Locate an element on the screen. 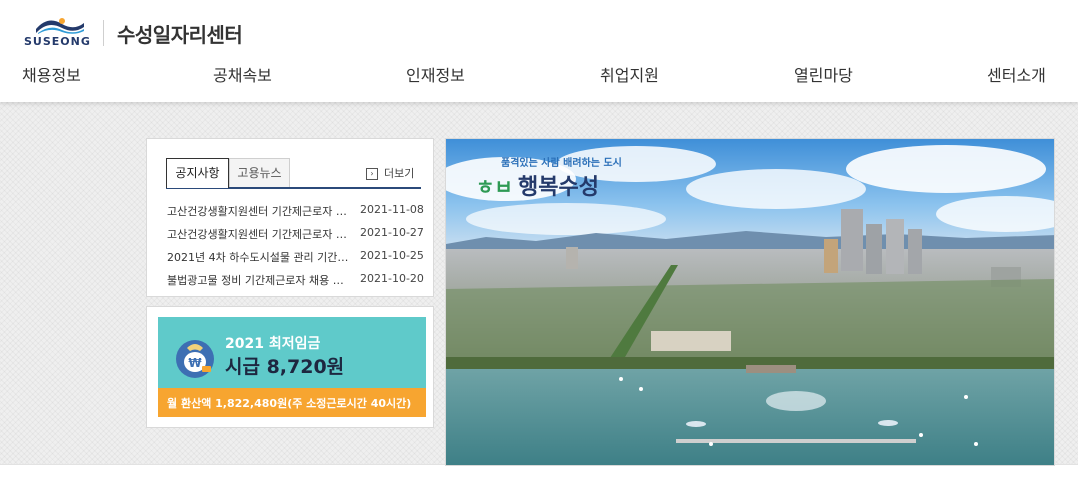  site-title: 수성일자리센터 is located at coordinates (180, 33).